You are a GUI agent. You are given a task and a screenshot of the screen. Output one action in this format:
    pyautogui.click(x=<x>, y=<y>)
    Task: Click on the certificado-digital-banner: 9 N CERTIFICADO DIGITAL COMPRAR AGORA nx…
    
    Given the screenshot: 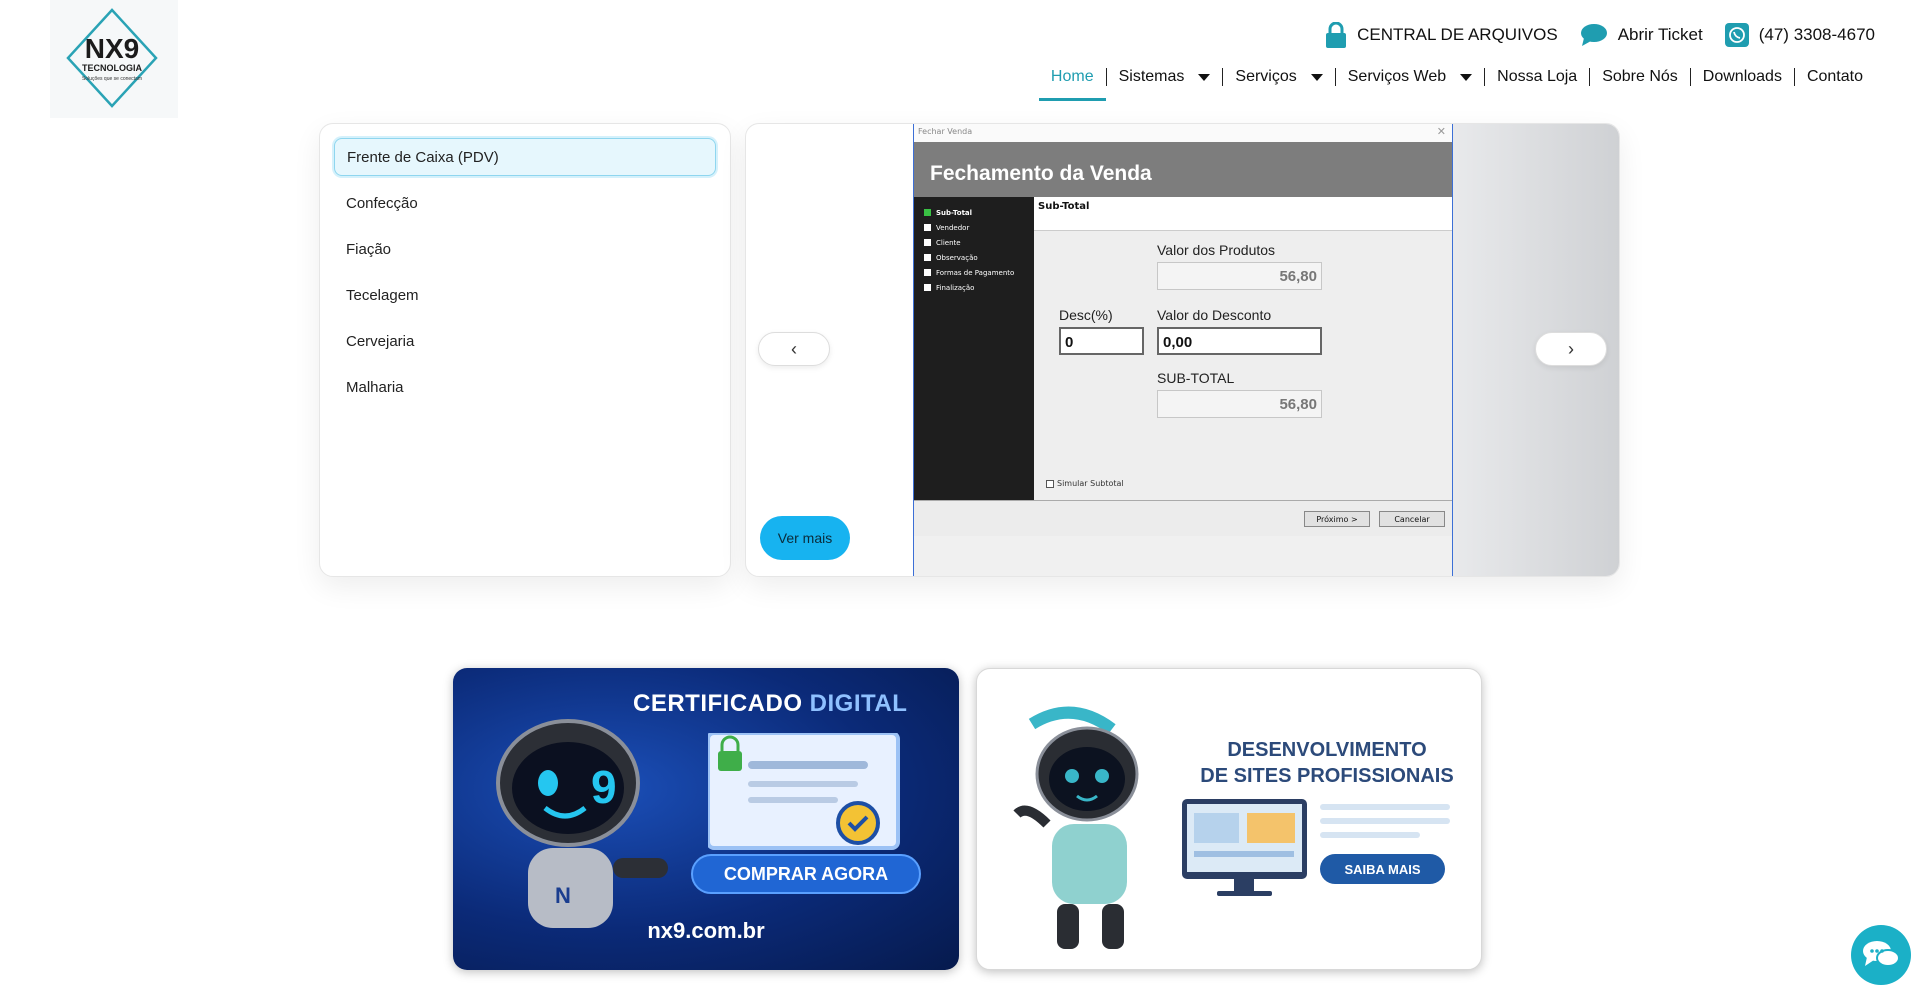 What is the action you would take?
    pyautogui.click(x=706, y=819)
    